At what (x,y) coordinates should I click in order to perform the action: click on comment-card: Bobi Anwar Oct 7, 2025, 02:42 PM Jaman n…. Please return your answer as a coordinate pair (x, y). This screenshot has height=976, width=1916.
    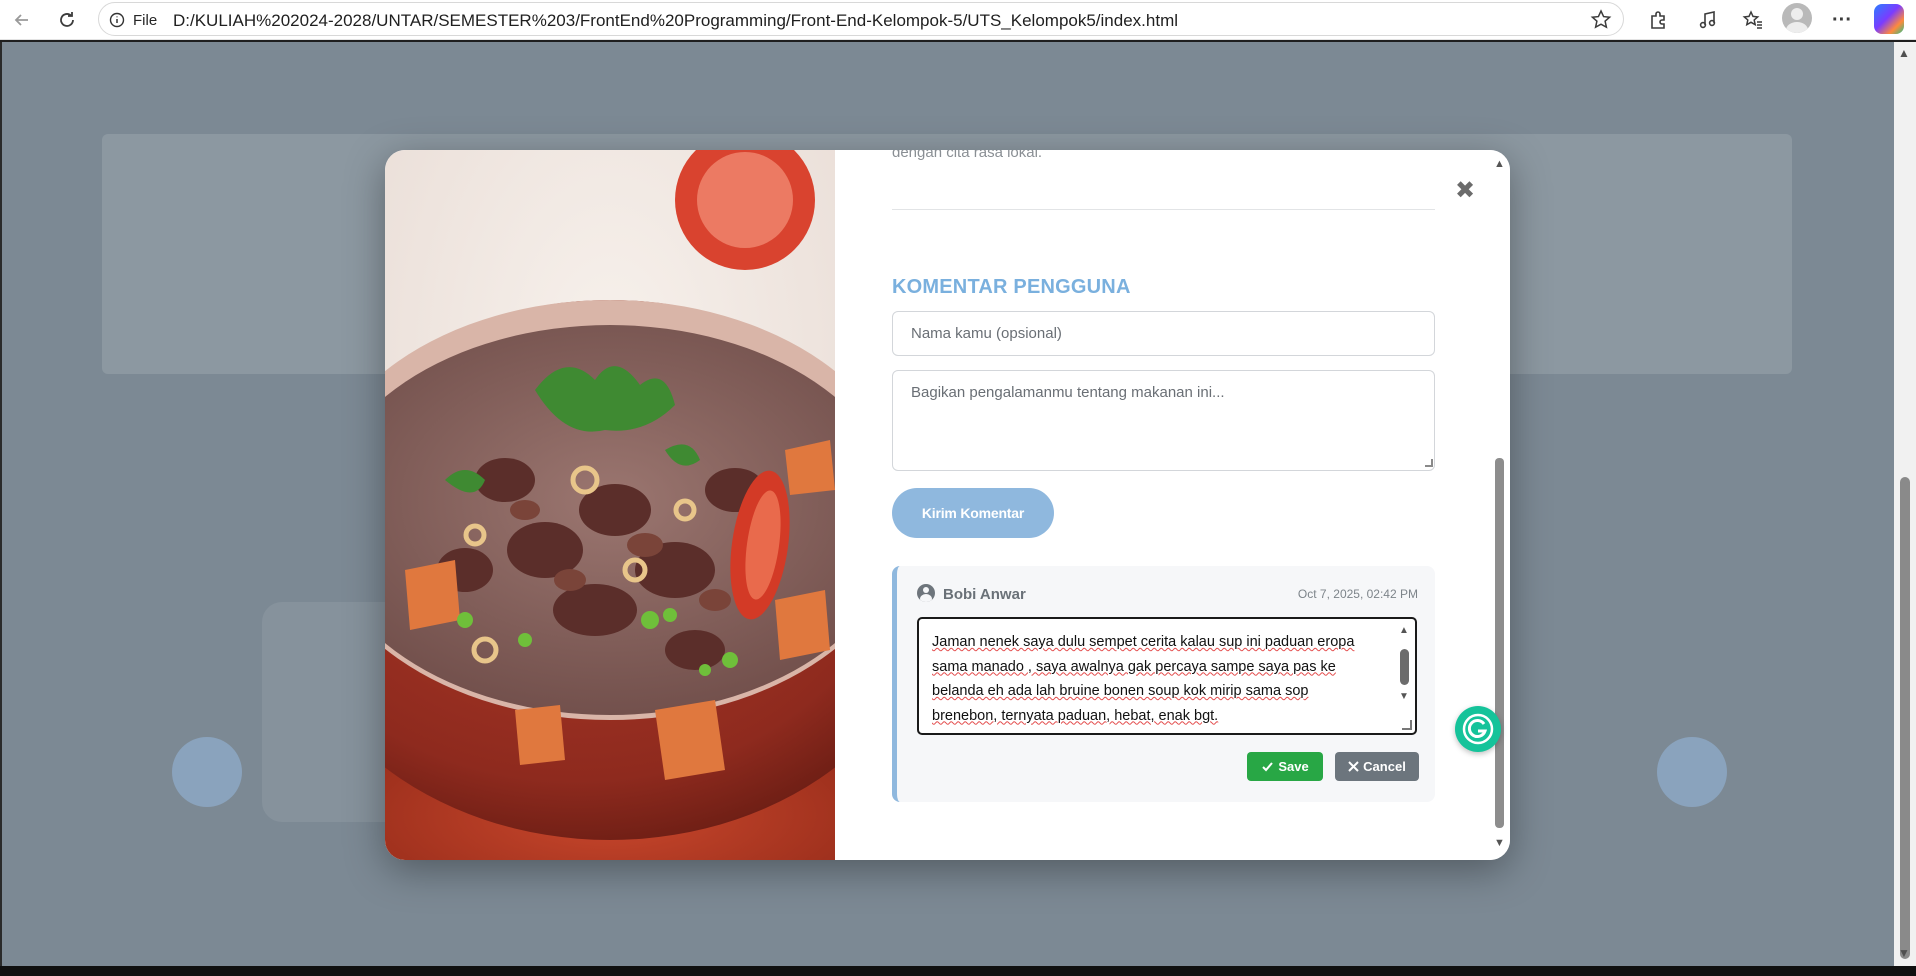
    Looking at the image, I should click on (1163, 684).